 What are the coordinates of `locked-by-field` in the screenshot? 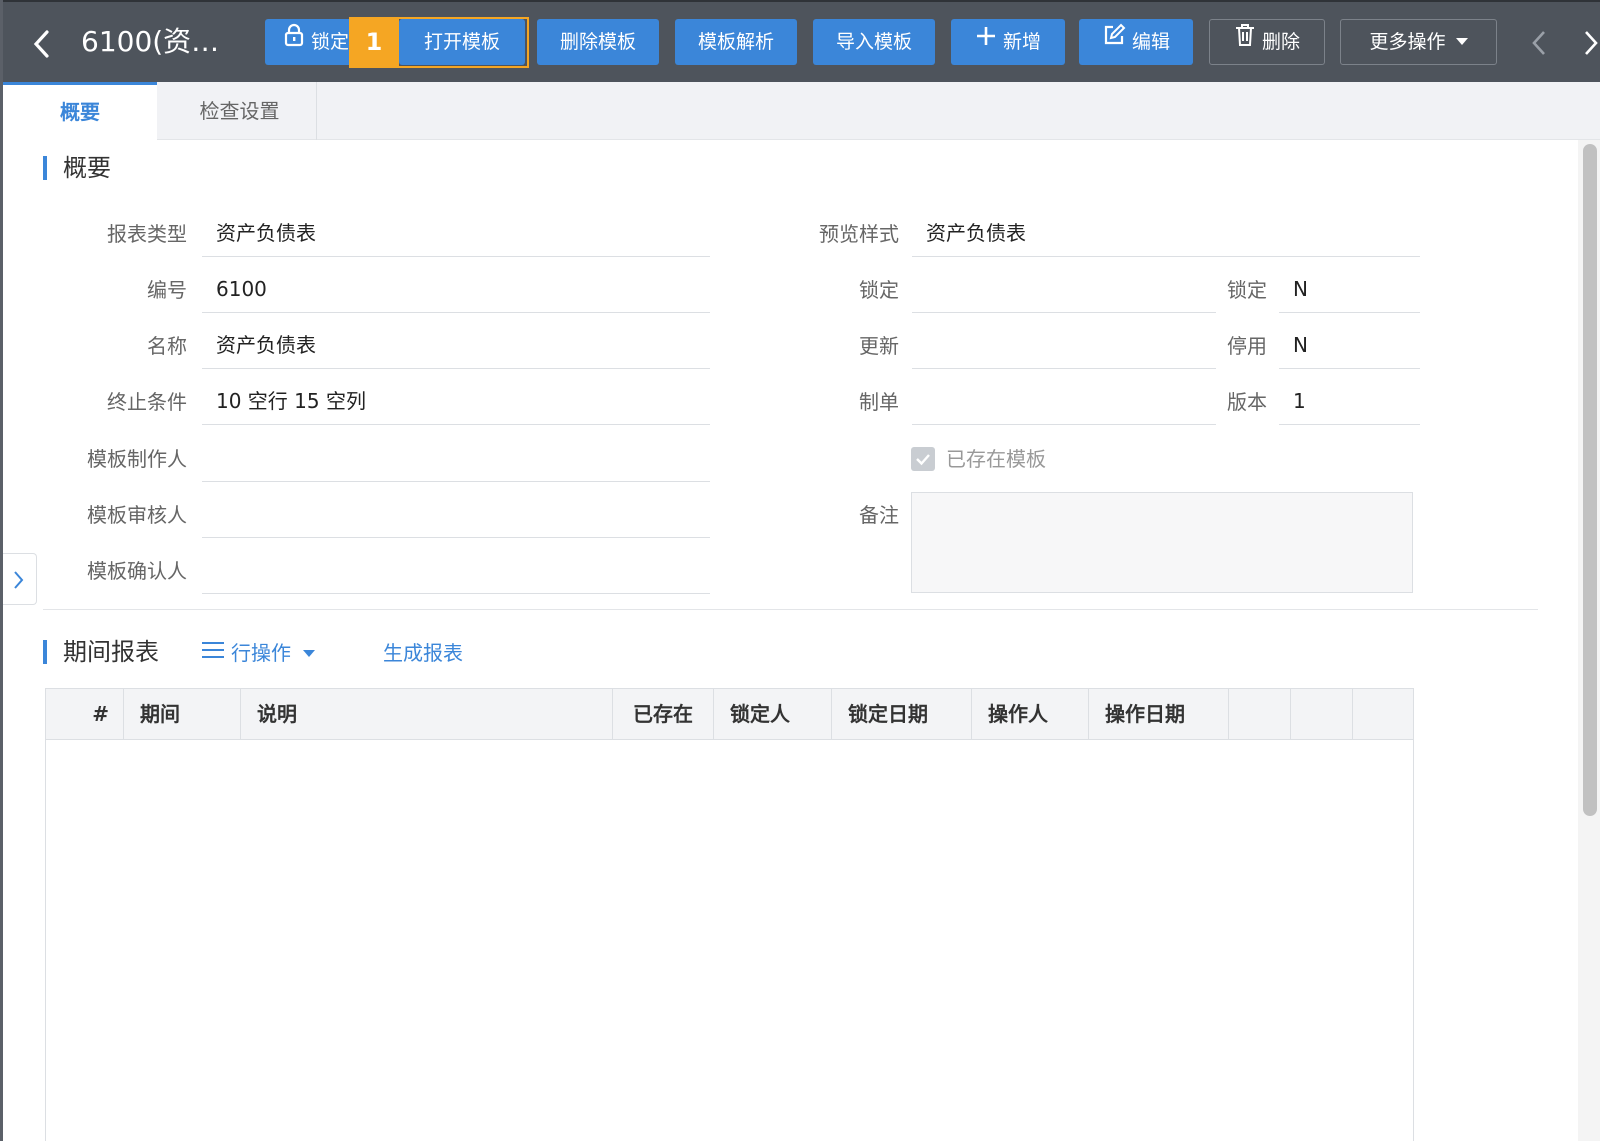 It's located at (1064, 290).